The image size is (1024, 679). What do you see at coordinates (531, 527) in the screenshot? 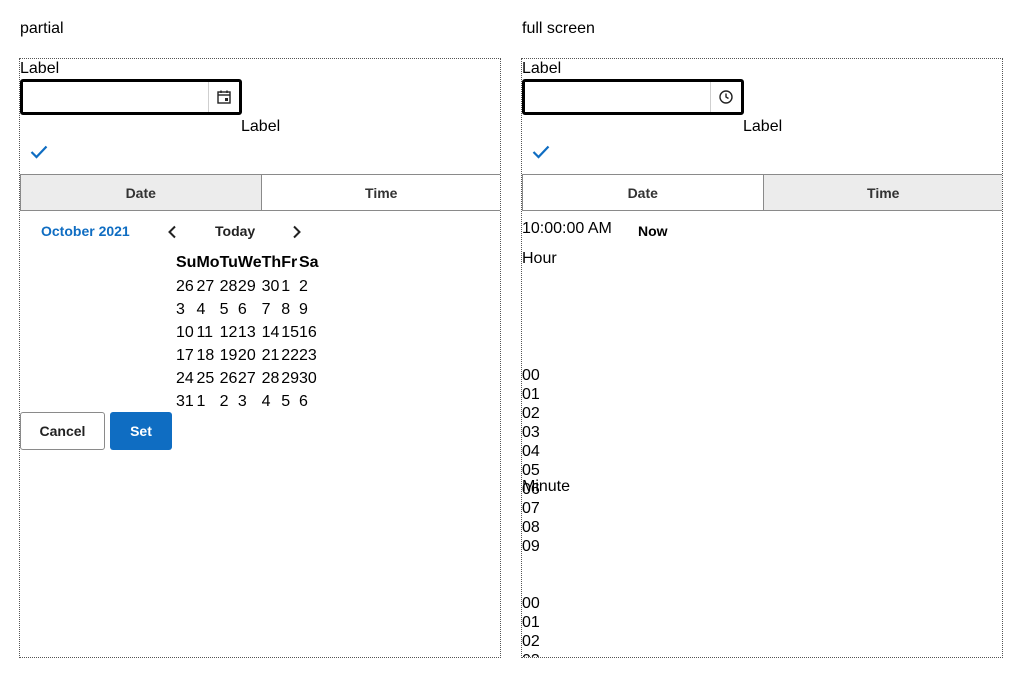
I see `hour-option: 08` at bounding box center [531, 527].